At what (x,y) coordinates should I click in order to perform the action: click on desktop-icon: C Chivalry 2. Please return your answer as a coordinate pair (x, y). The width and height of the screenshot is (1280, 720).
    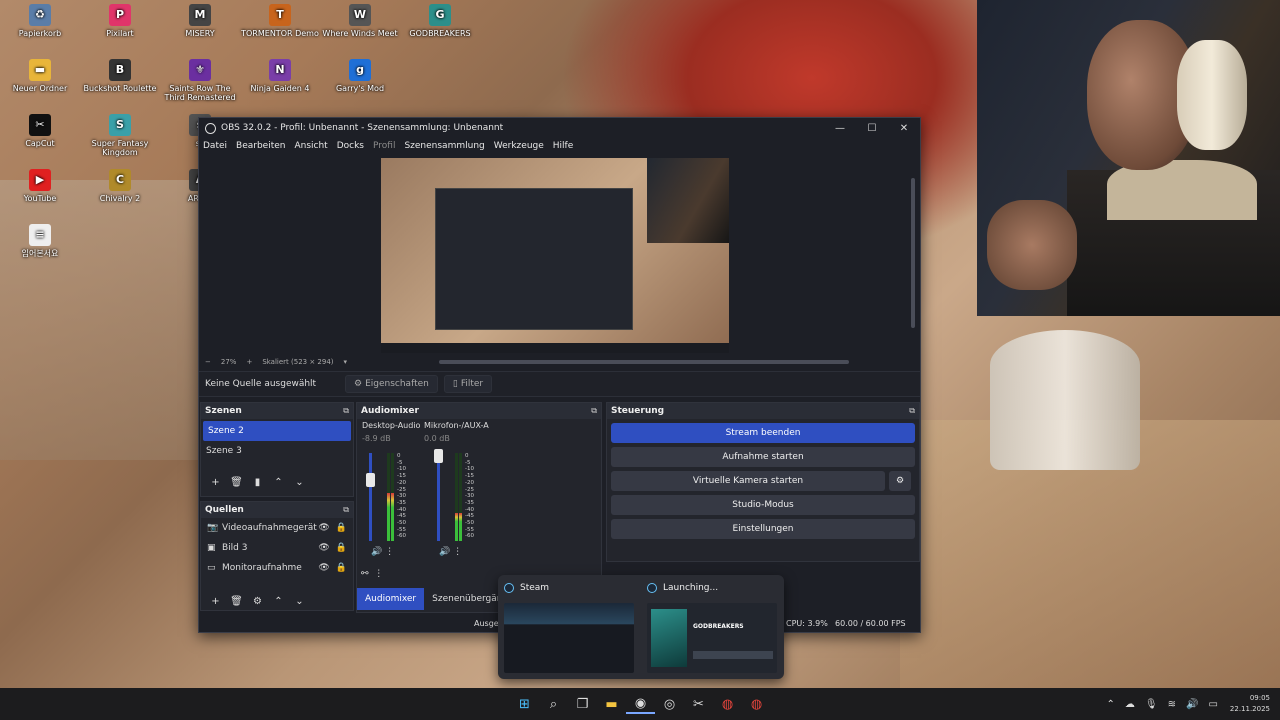
    Looking at the image, I should click on (120, 186).